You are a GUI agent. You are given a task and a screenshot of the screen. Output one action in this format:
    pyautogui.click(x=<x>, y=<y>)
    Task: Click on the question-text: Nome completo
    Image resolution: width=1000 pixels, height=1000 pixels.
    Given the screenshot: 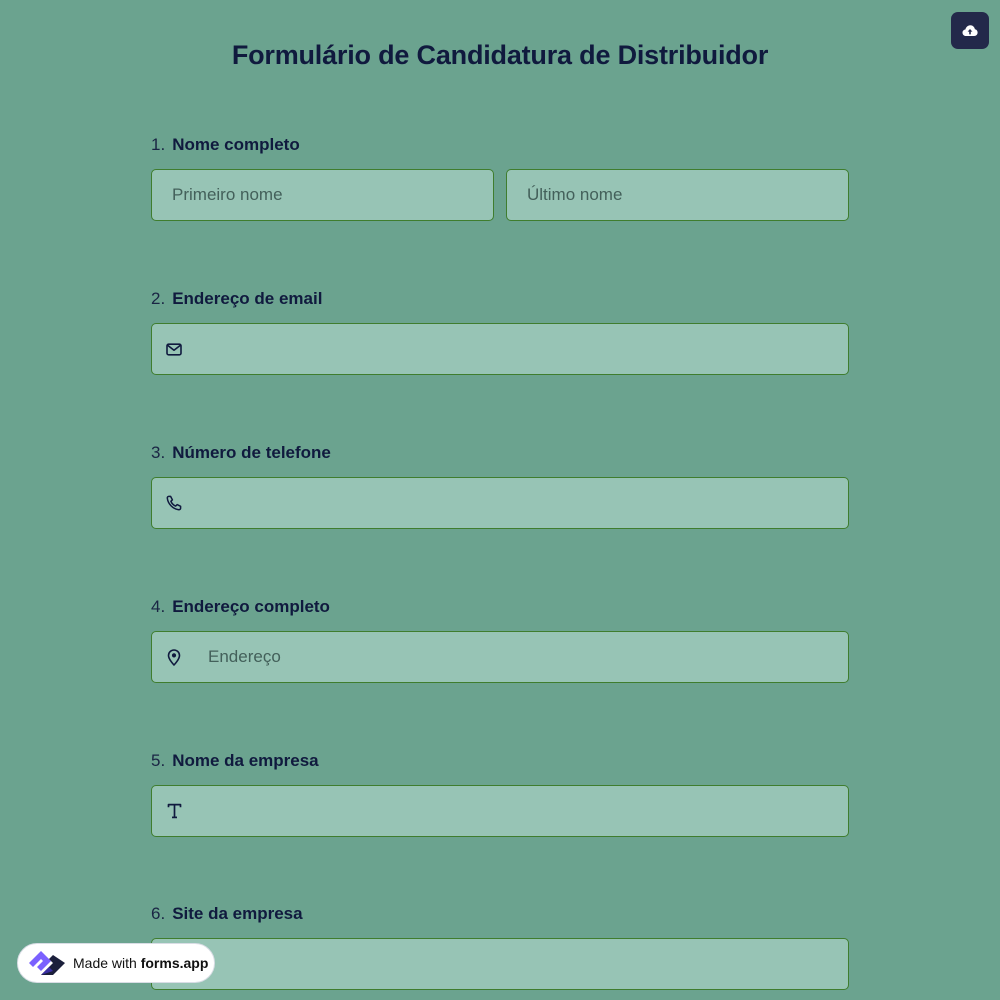 What is the action you would take?
    pyautogui.click(x=236, y=144)
    